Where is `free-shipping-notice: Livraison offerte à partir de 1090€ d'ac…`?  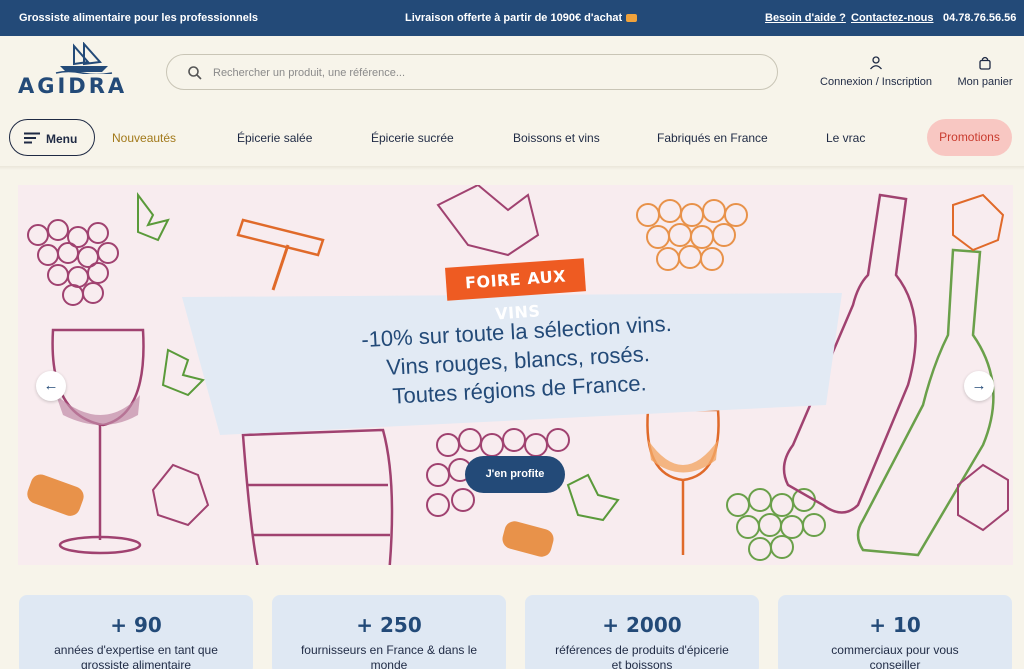
free-shipping-notice: Livraison offerte à partir de 1090€ d'ac… is located at coordinates (521, 18).